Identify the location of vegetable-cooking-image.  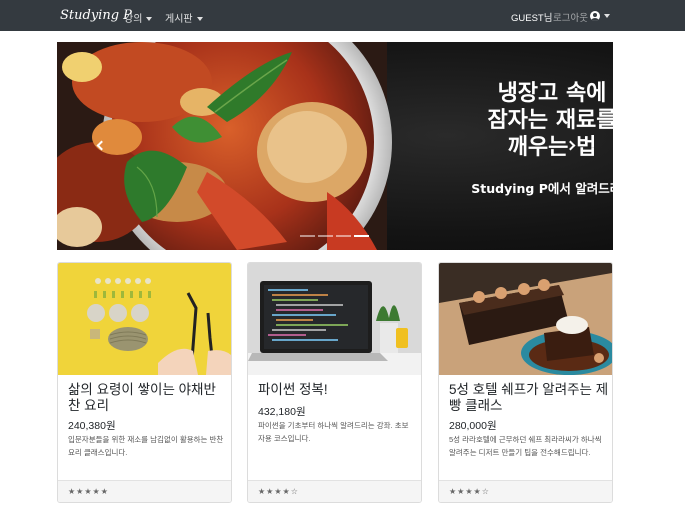
(144, 319).